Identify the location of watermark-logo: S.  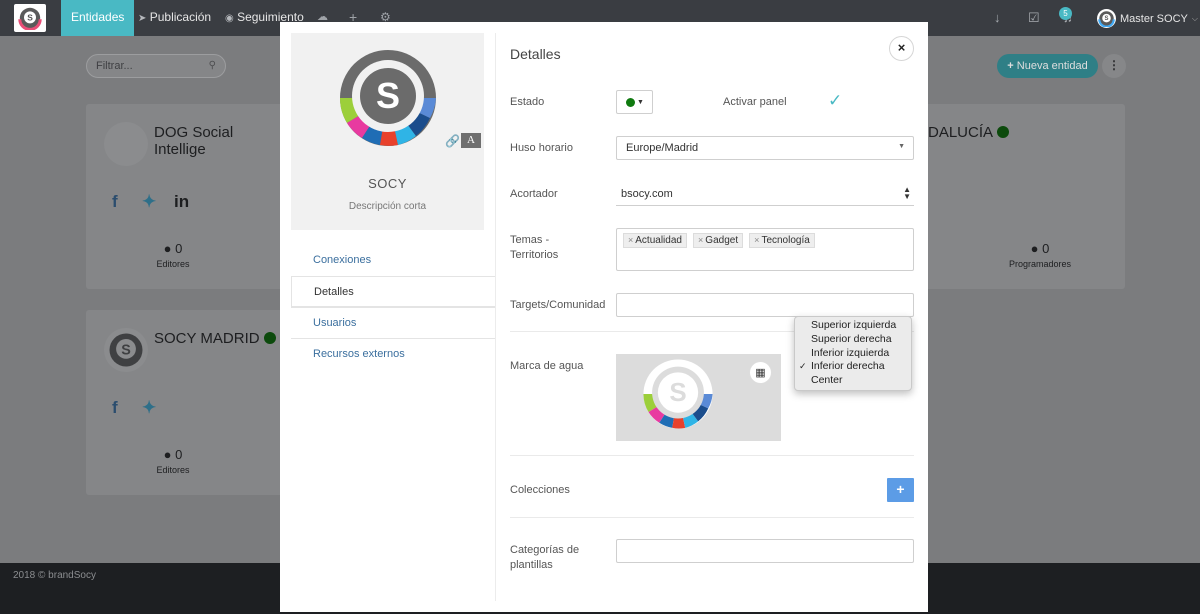
(678, 395).